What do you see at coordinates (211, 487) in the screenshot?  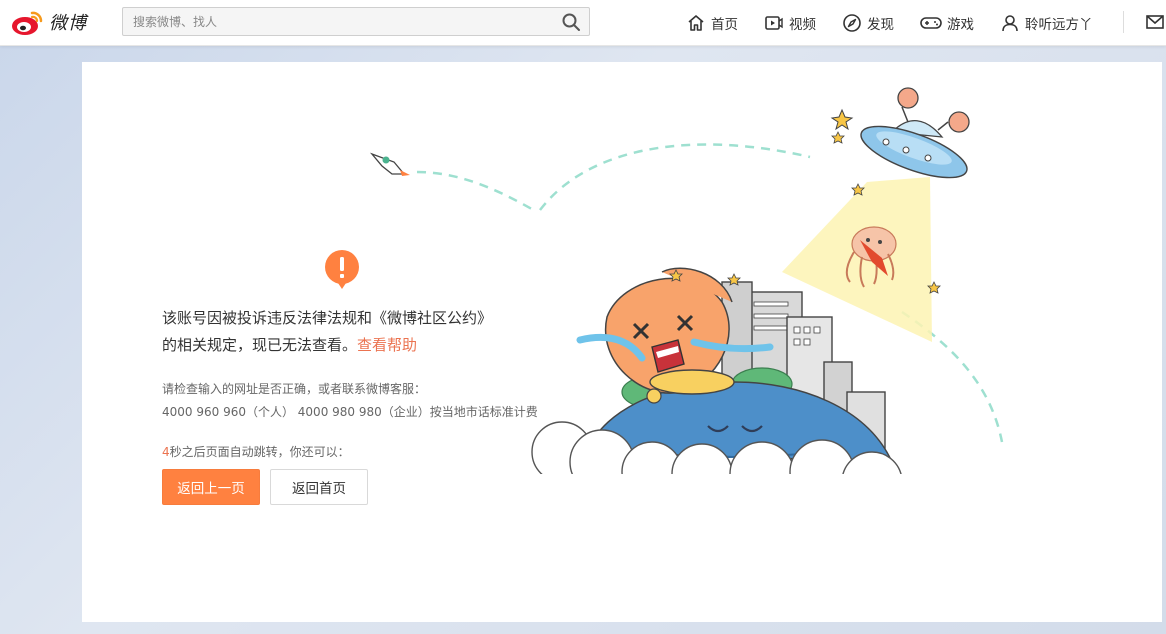 I see `go-back-button: 返回上一页` at bounding box center [211, 487].